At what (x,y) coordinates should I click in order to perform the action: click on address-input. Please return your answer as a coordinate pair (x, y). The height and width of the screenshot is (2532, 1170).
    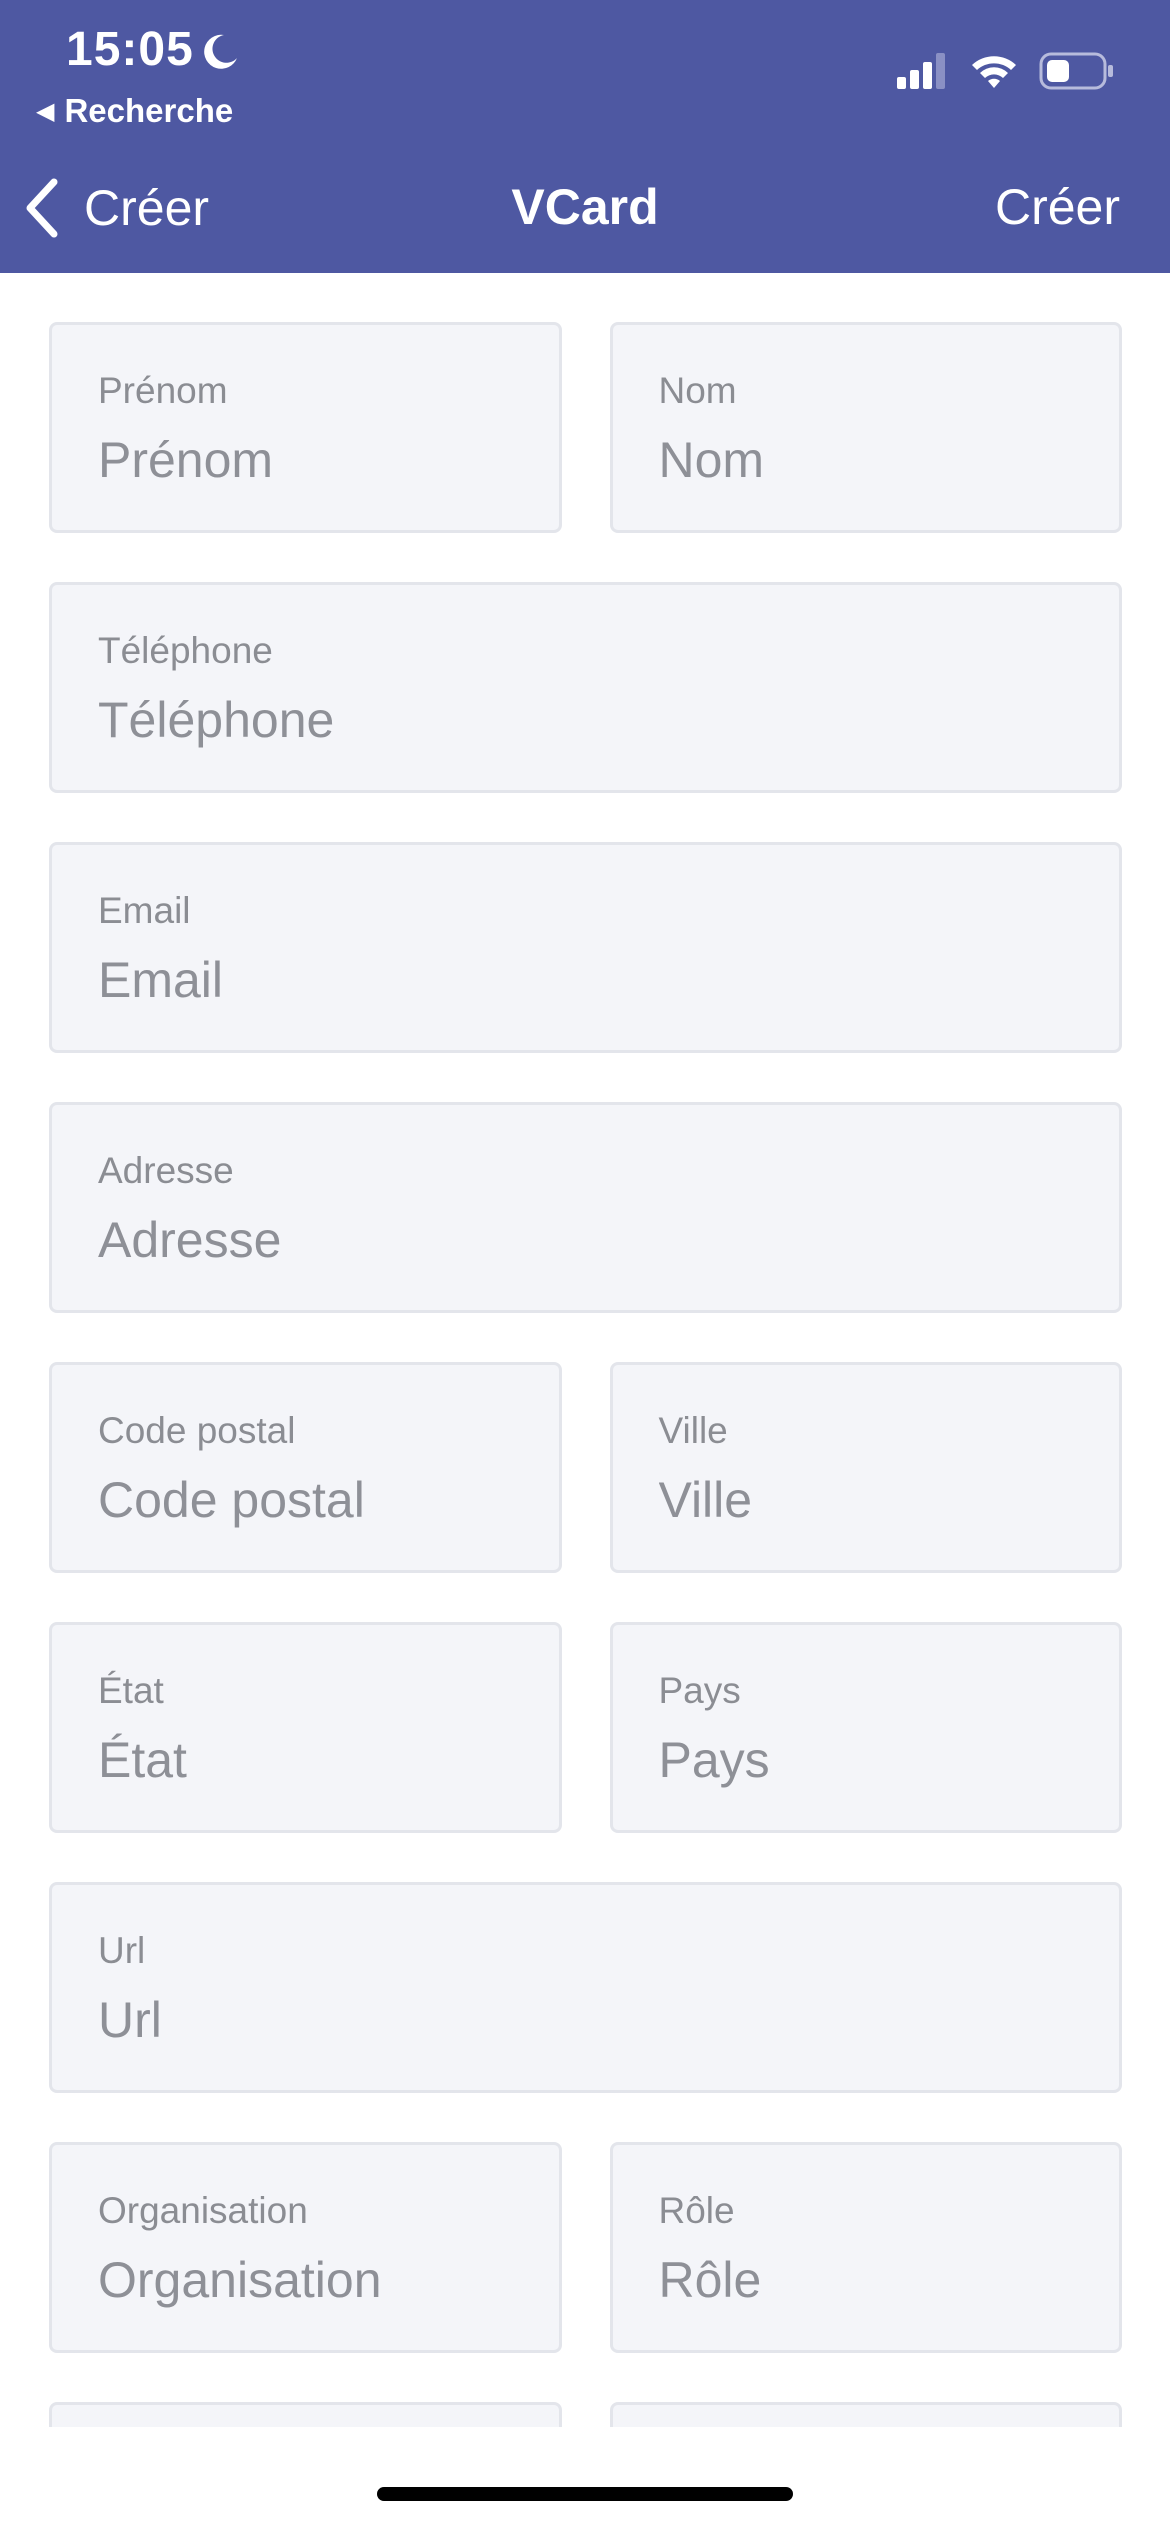
    Looking at the image, I should click on (557, 1240).